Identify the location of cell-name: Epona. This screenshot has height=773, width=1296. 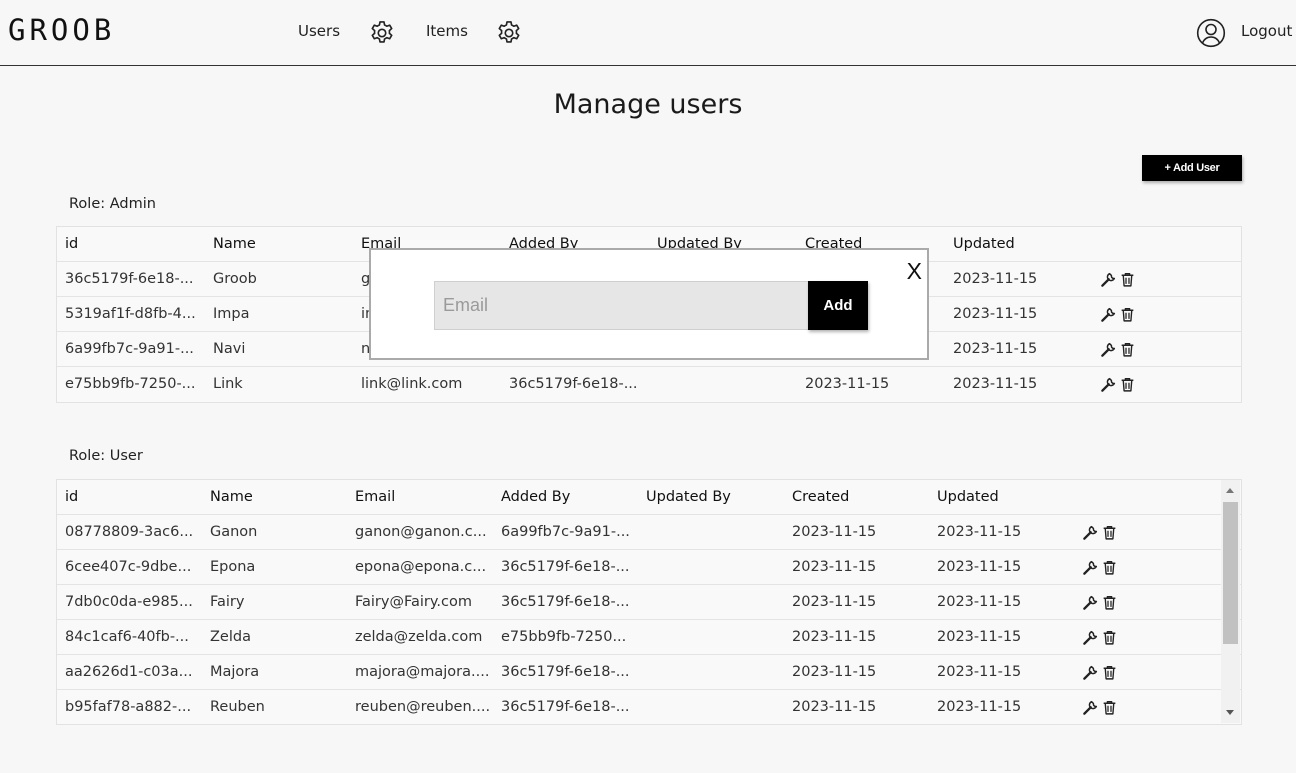
(233, 567).